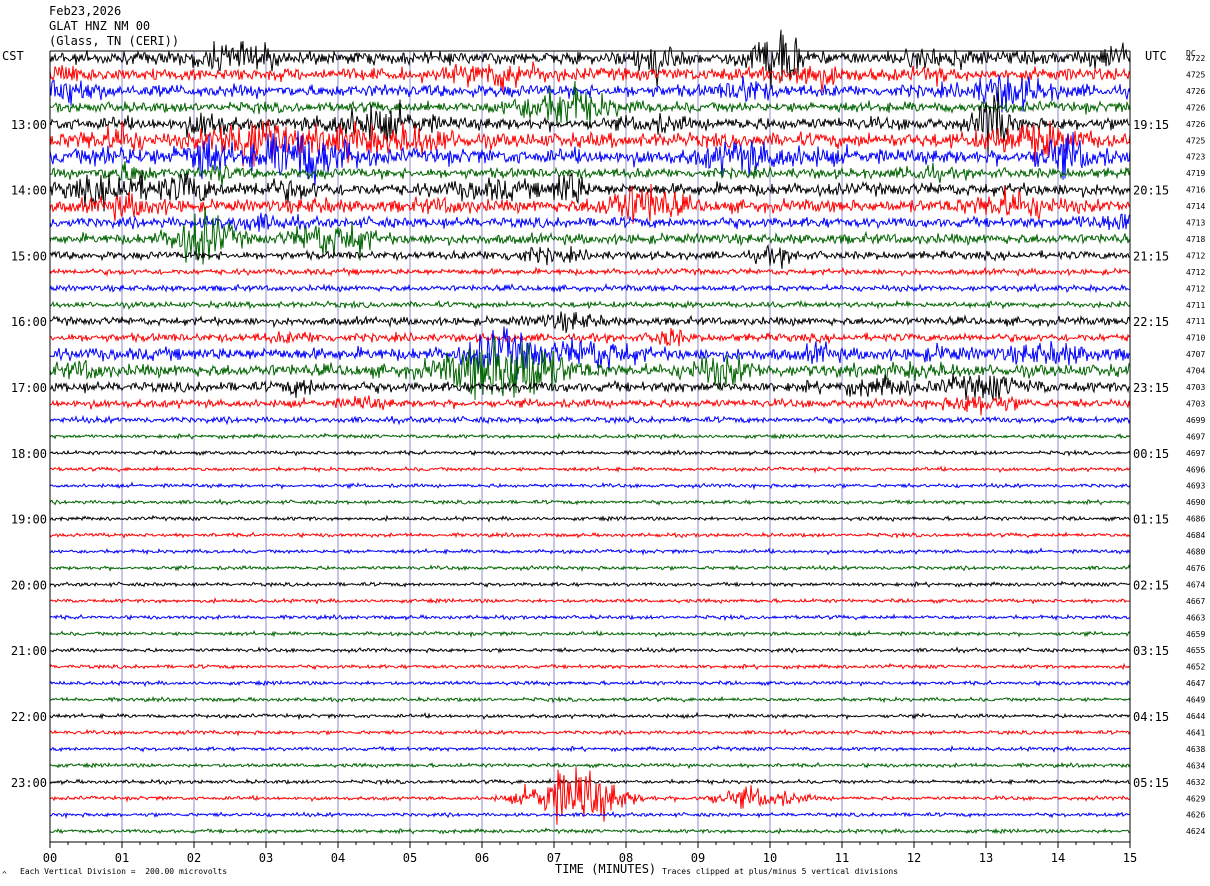  What do you see at coordinates (1195, 683) in the screenshot?
I see `dc-offset-label: 4647` at bounding box center [1195, 683].